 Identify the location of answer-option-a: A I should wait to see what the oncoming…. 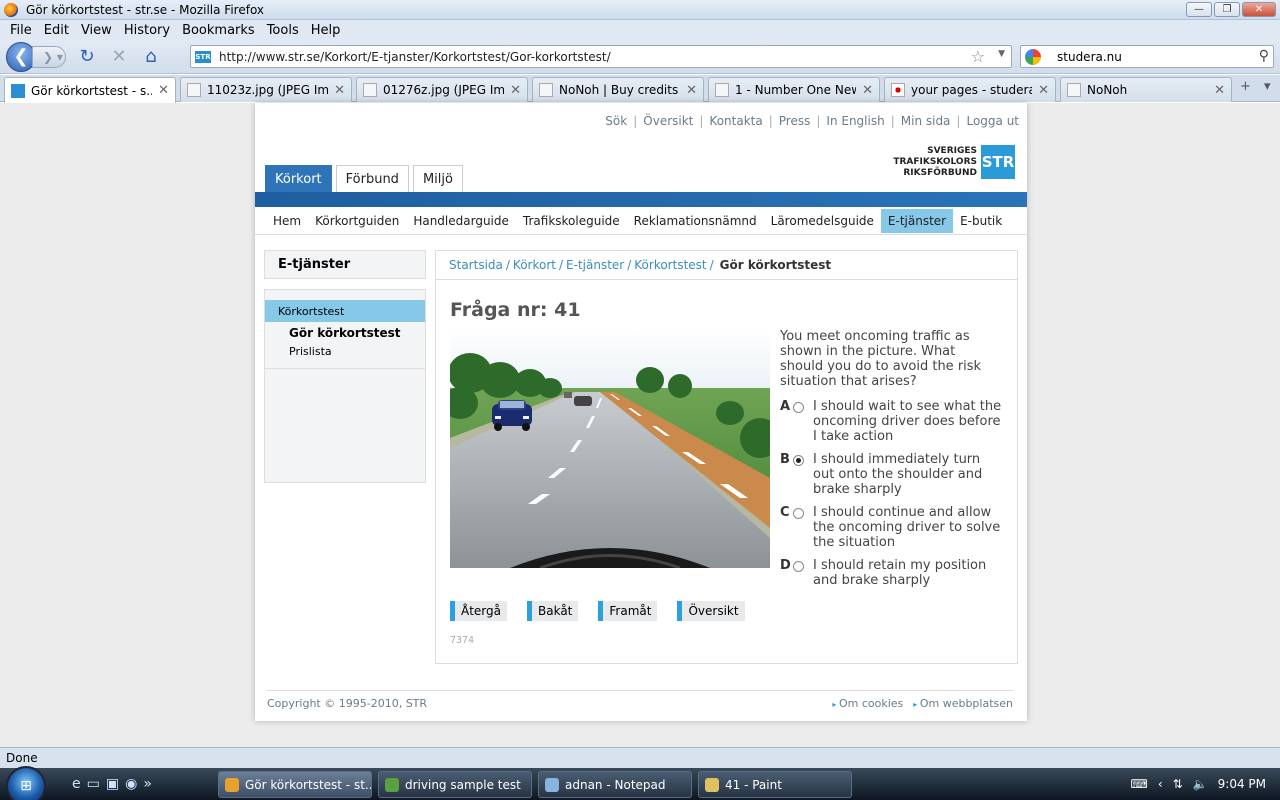
(895, 421).